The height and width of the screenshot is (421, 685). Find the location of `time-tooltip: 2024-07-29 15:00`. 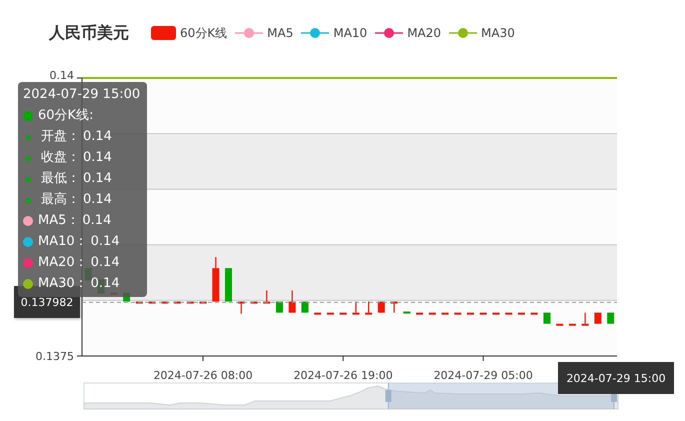

time-tooltip: 2024-07-29 15:00 is located at coordinates (616, 378).